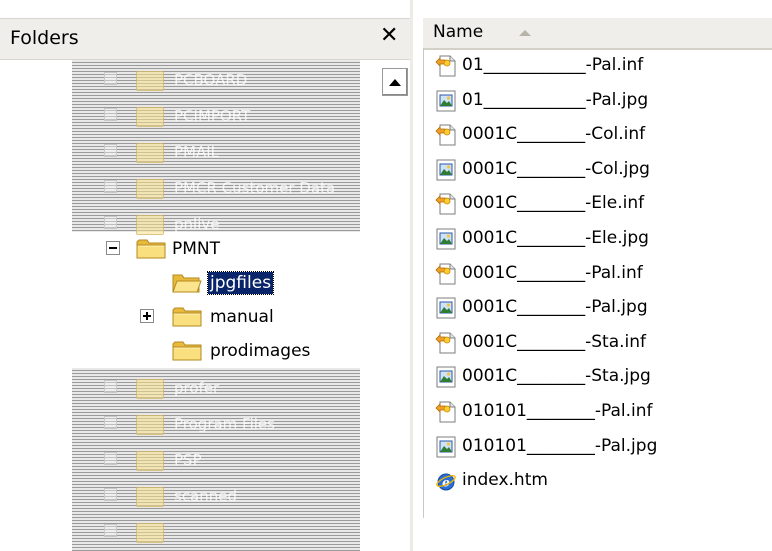 The height and width of the screenshot is (551, 772). I want to click on name-column-header: Name, so click(597, 34).